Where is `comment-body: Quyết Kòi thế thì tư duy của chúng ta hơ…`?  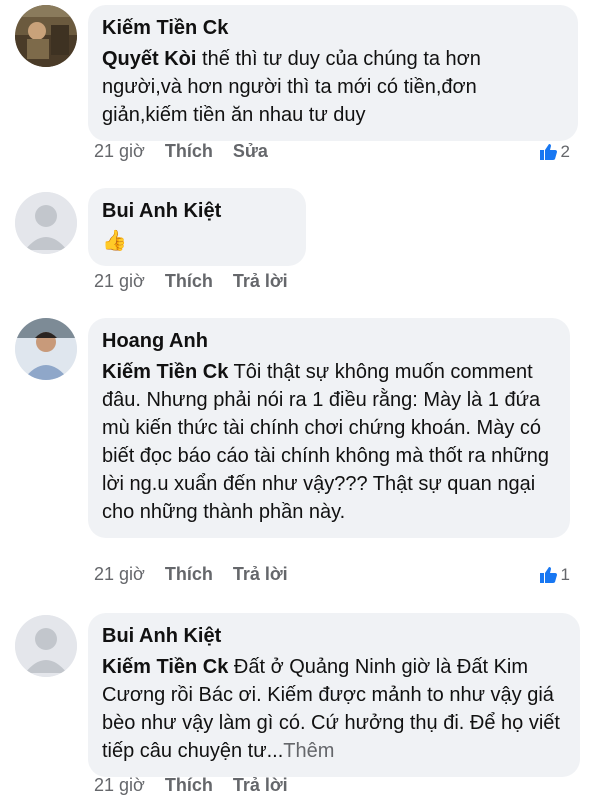
comment-body: Quyết Kòi thế thì tư duy của chúng ta hơ… is located at coordinates (333, 87).